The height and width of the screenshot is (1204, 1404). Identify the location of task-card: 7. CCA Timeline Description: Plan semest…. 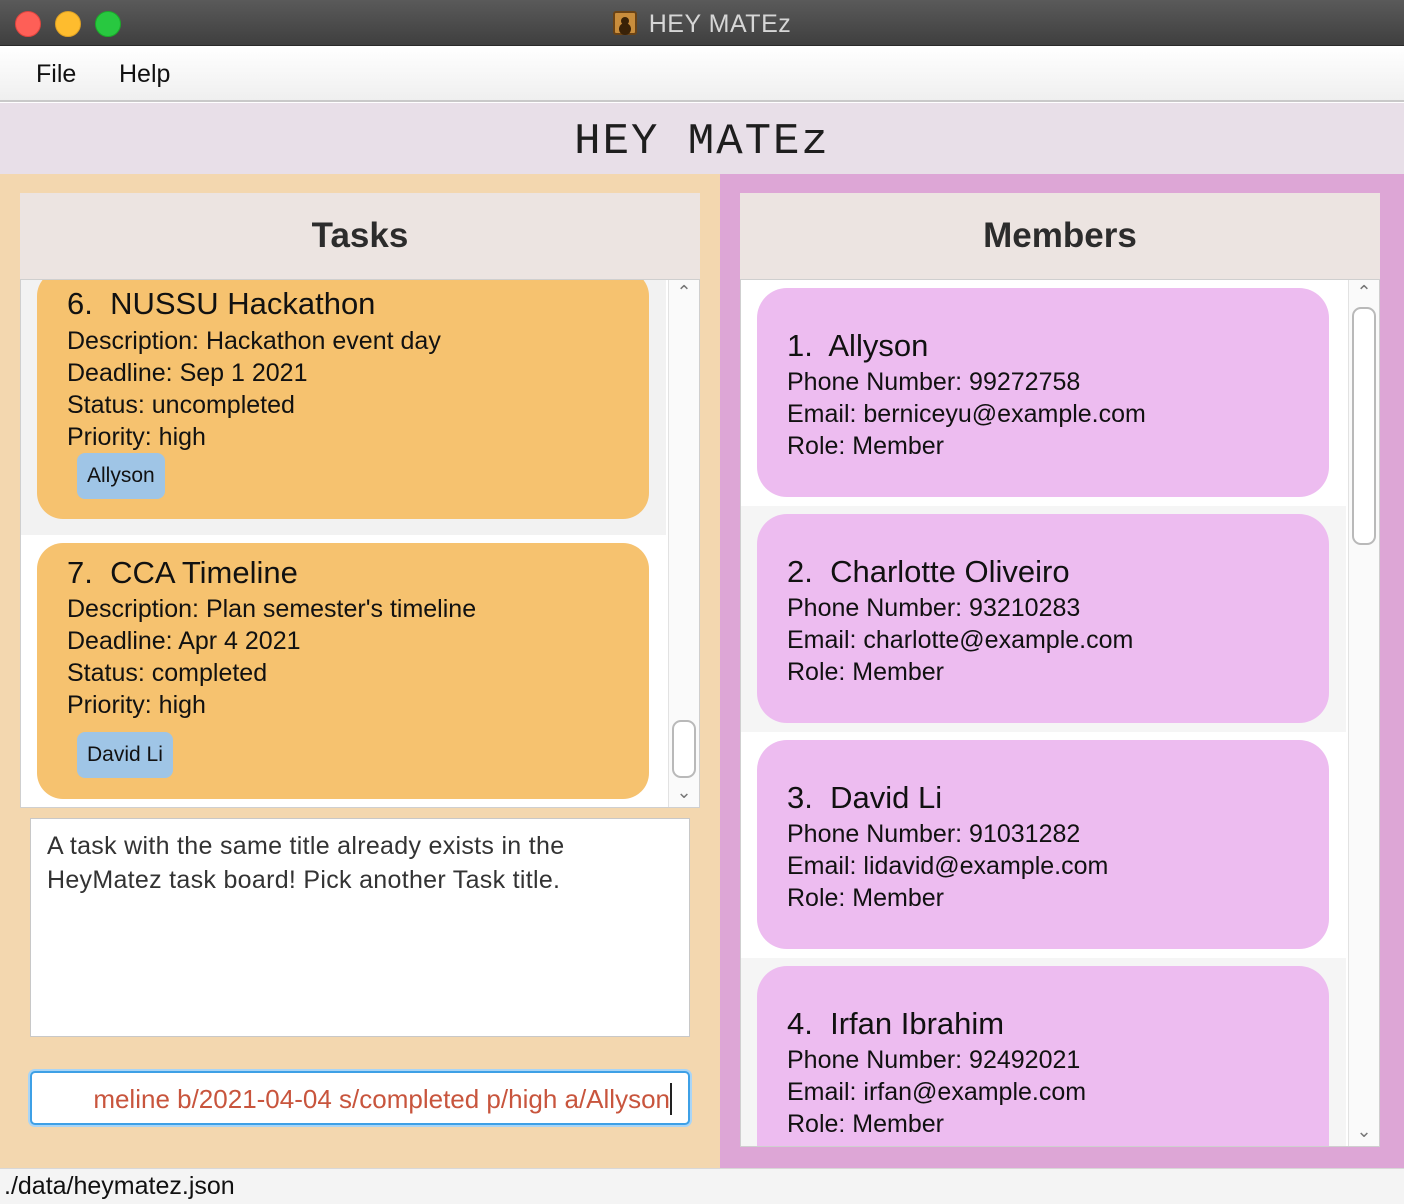
(343, 671).